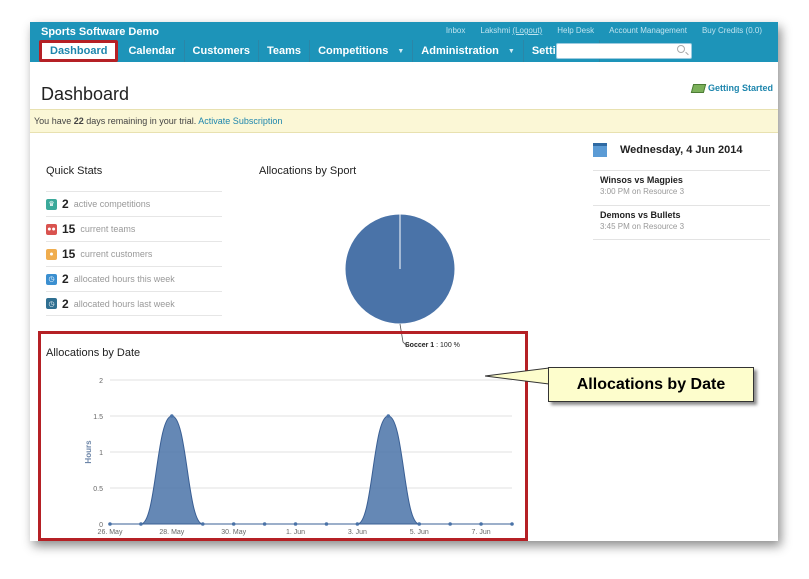 The width and height of the screenshot is (809, 579). Describe the element at coordinates (88, 452) in the screenshot. I see `y-axis-label: Hours` at that location.